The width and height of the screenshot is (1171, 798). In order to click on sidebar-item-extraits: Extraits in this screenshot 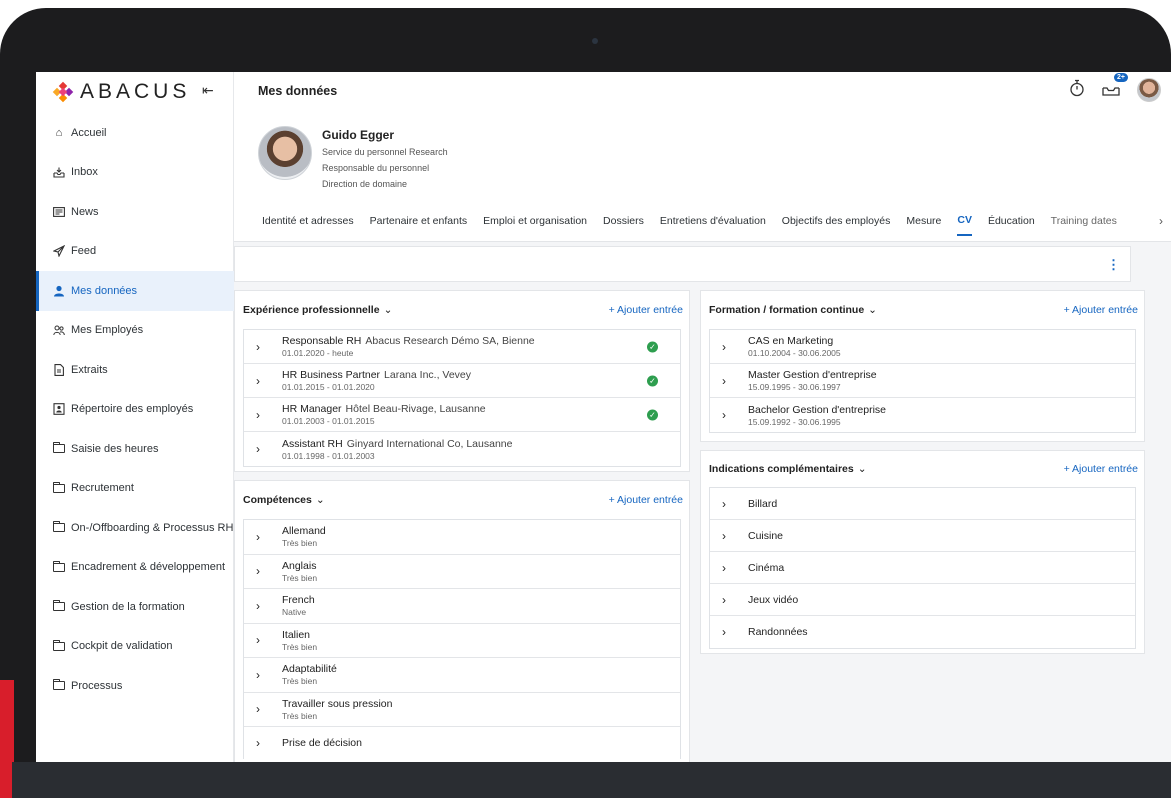, I will do `click(135, 370)`.